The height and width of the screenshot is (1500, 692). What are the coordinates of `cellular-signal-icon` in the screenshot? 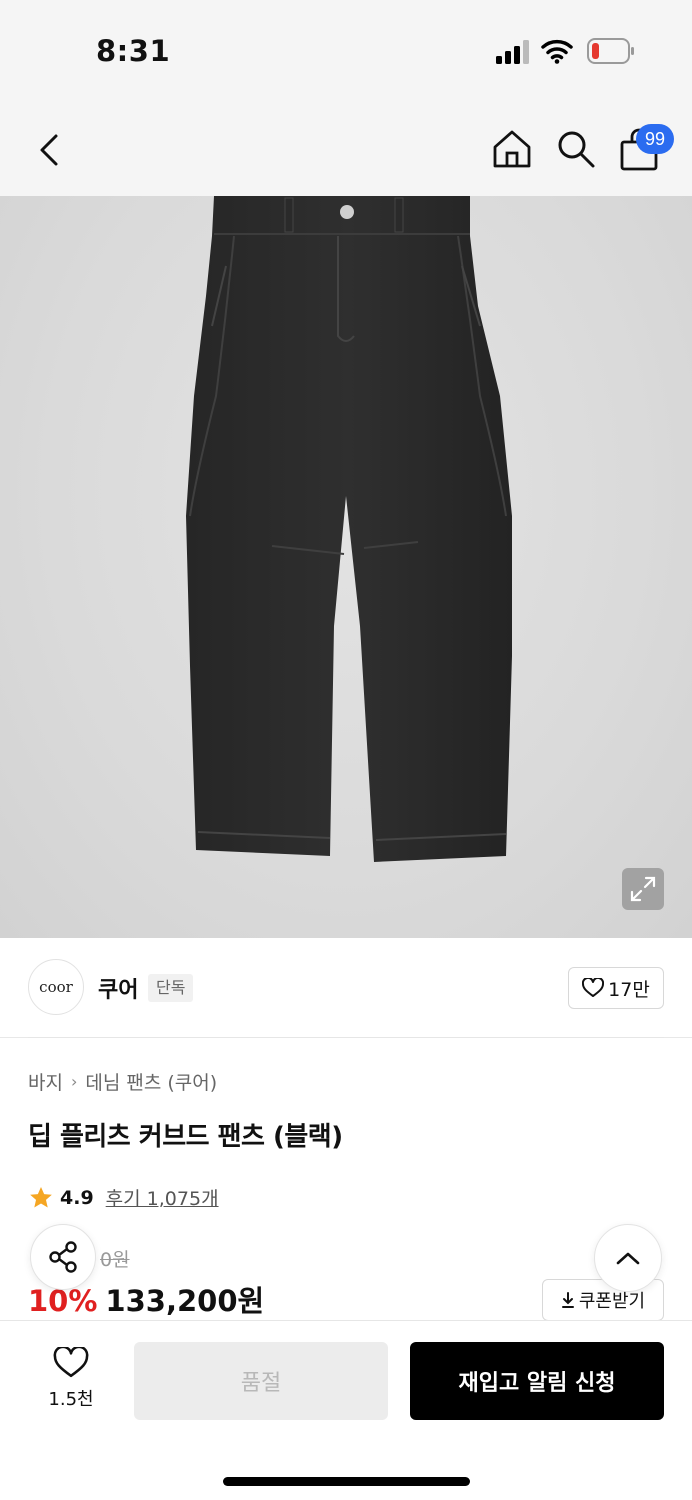 It's located at (512, 52).